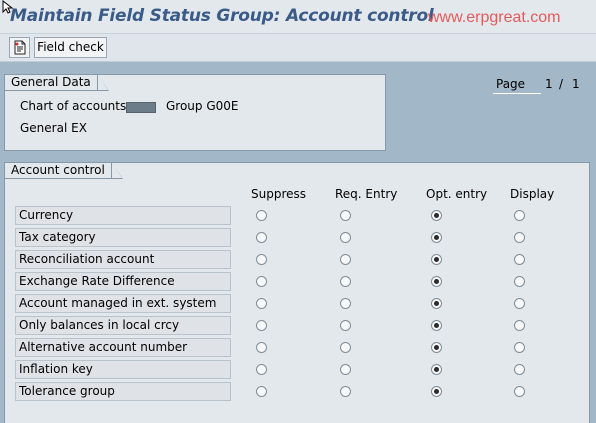 This screenshot has height=423, width=596. Describe the element at coordinates (517, 85) in the screenshot. I see `page-label: Page` at that location.